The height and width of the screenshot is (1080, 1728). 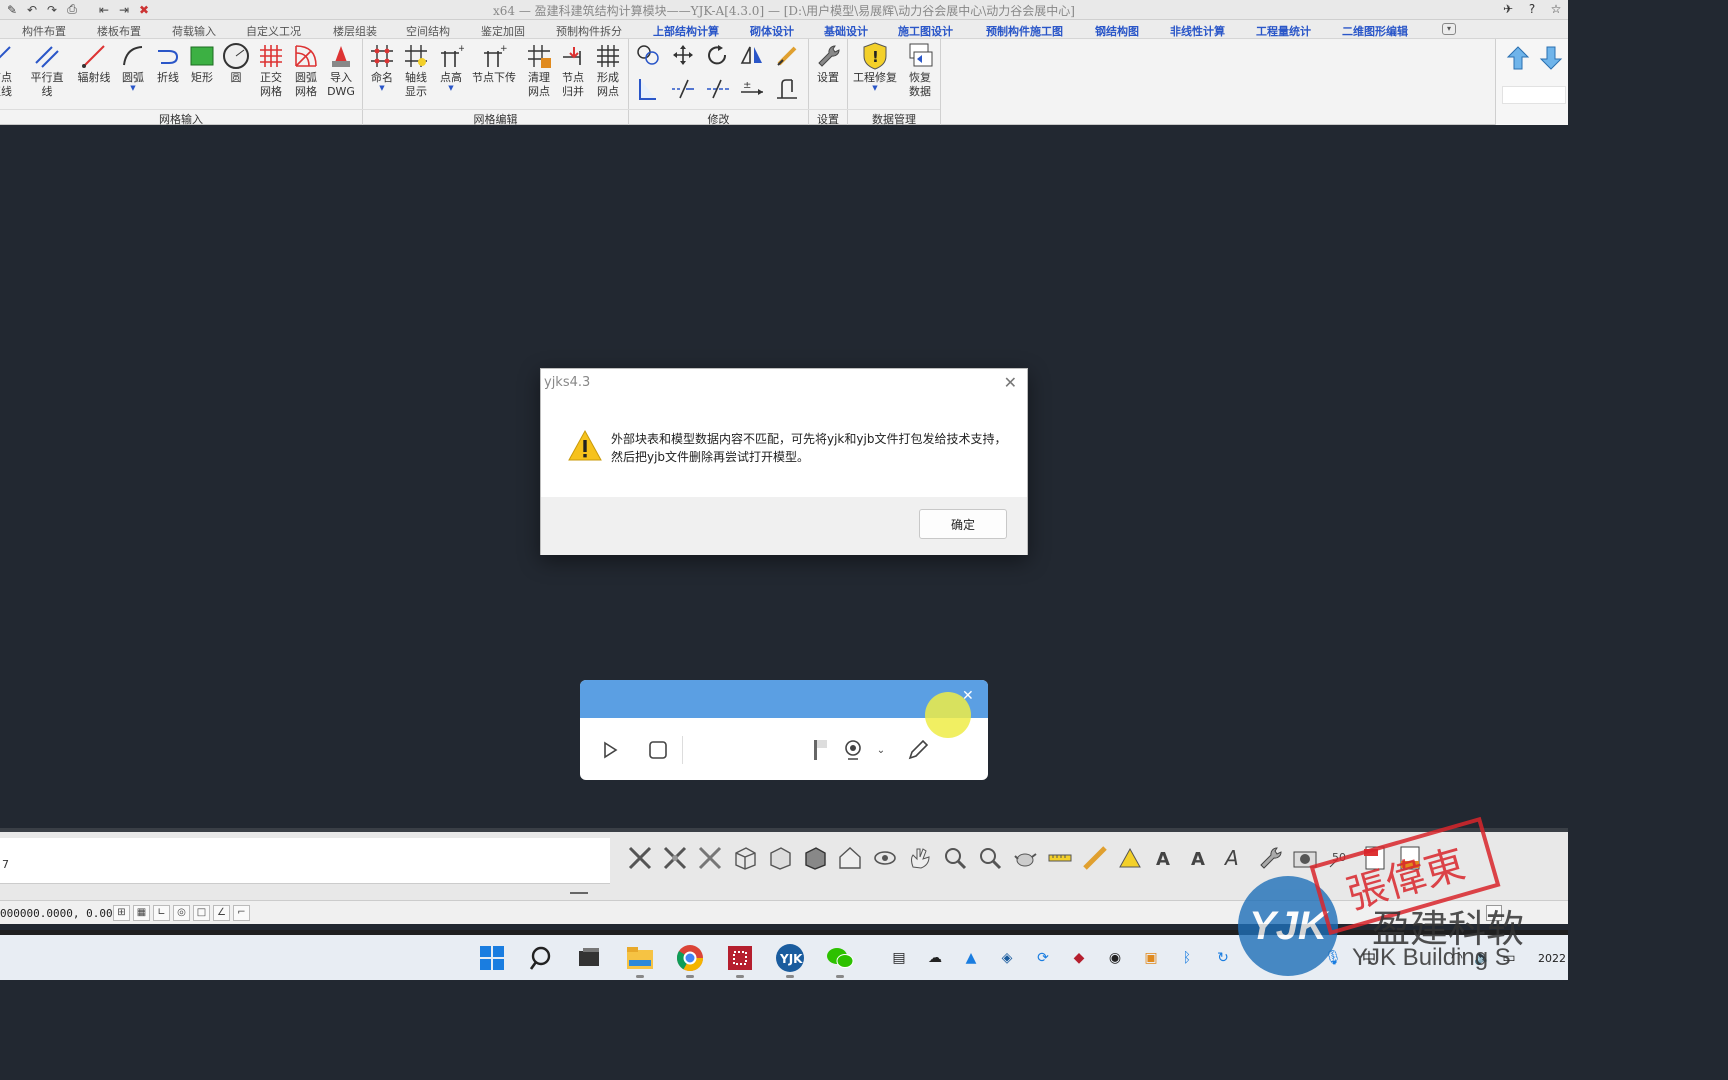 I want to click on module-superstructure: 上部结构计算, so click(x=686, y=31).